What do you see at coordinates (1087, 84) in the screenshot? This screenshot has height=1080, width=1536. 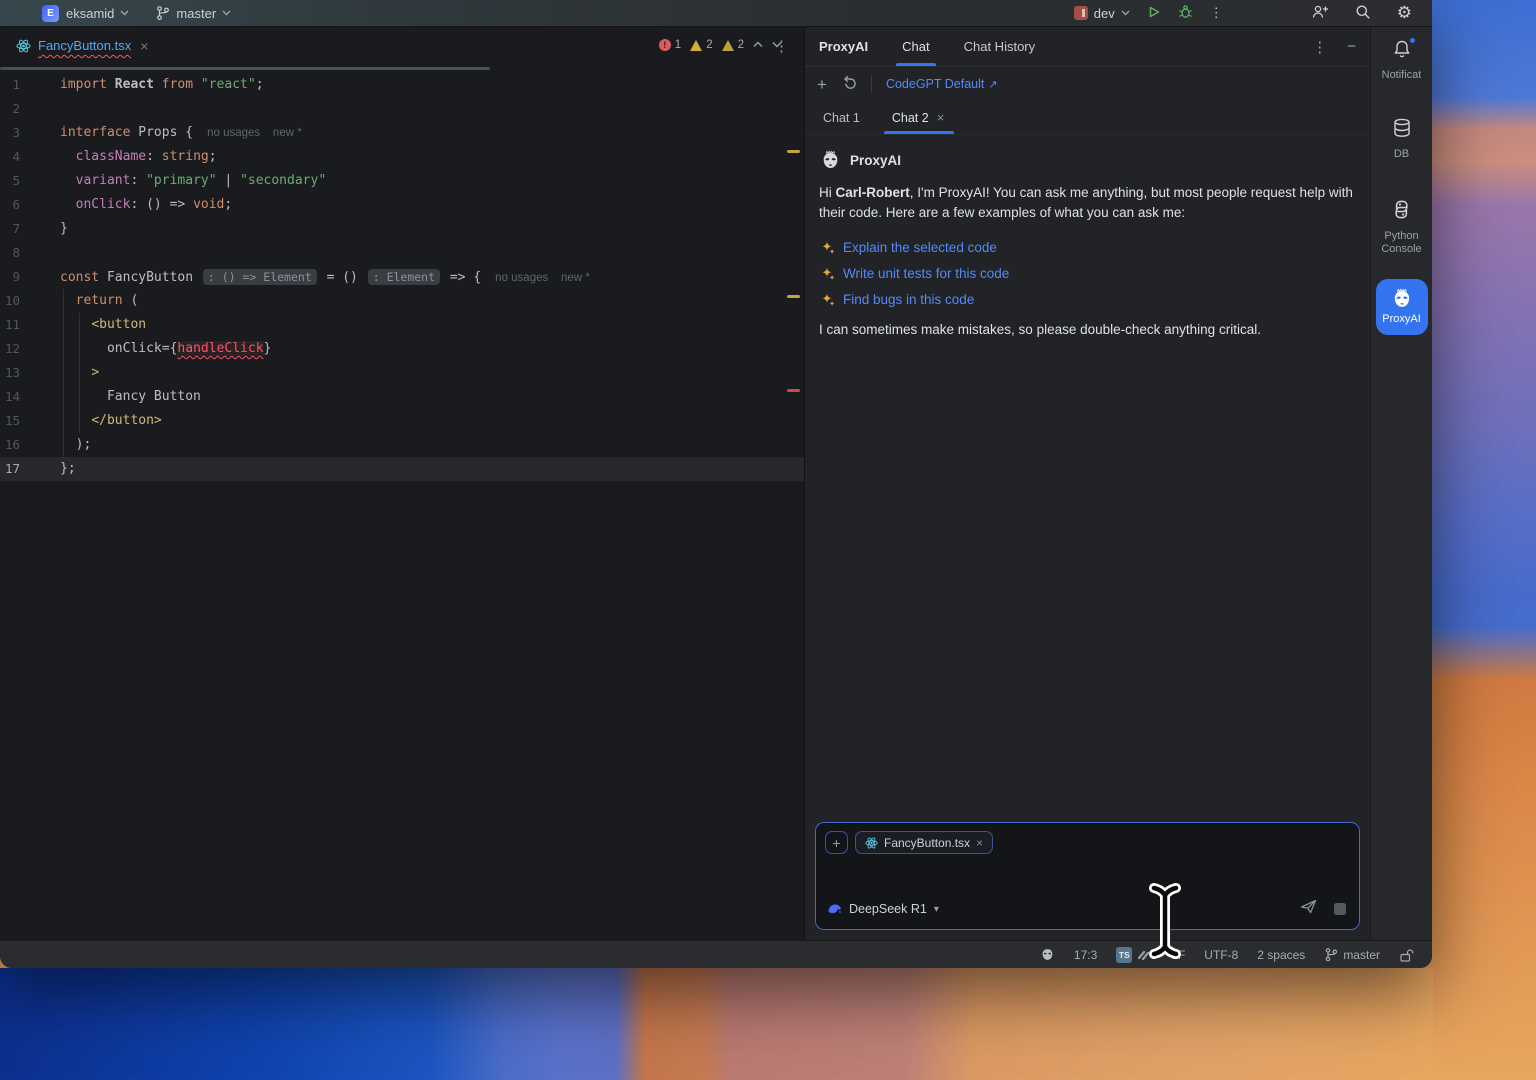 I see `chat-toolbar: + CodeGPT Default ↗` at bounding box center [1087, 84].